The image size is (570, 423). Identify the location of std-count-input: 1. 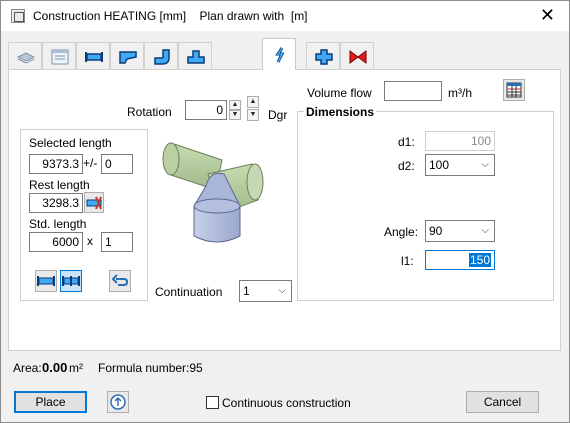
(117, 242).